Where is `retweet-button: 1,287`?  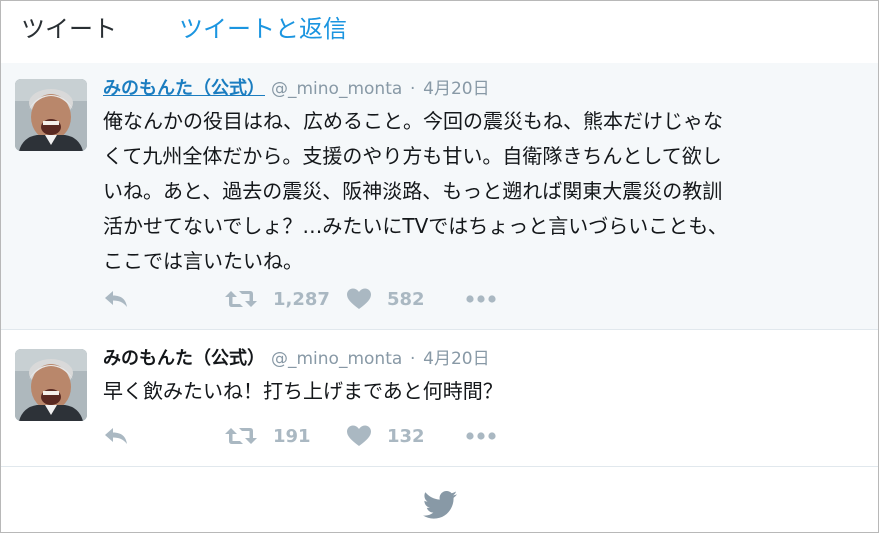 retweet-button: 1,287 is located at coordinates (277, 299).